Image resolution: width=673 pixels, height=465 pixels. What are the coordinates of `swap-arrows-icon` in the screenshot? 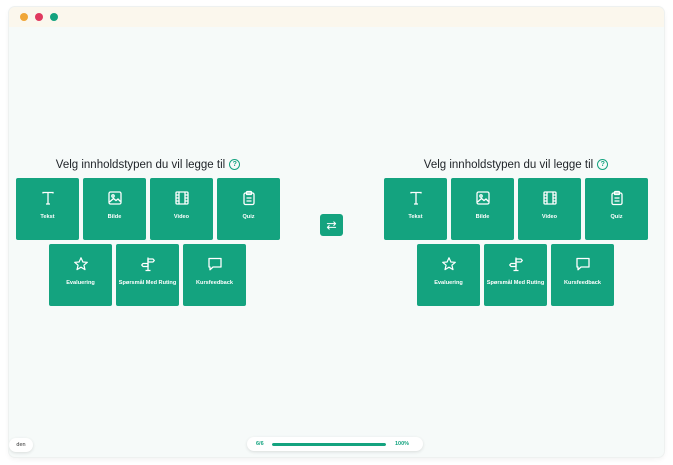 It's located at (331, 225).